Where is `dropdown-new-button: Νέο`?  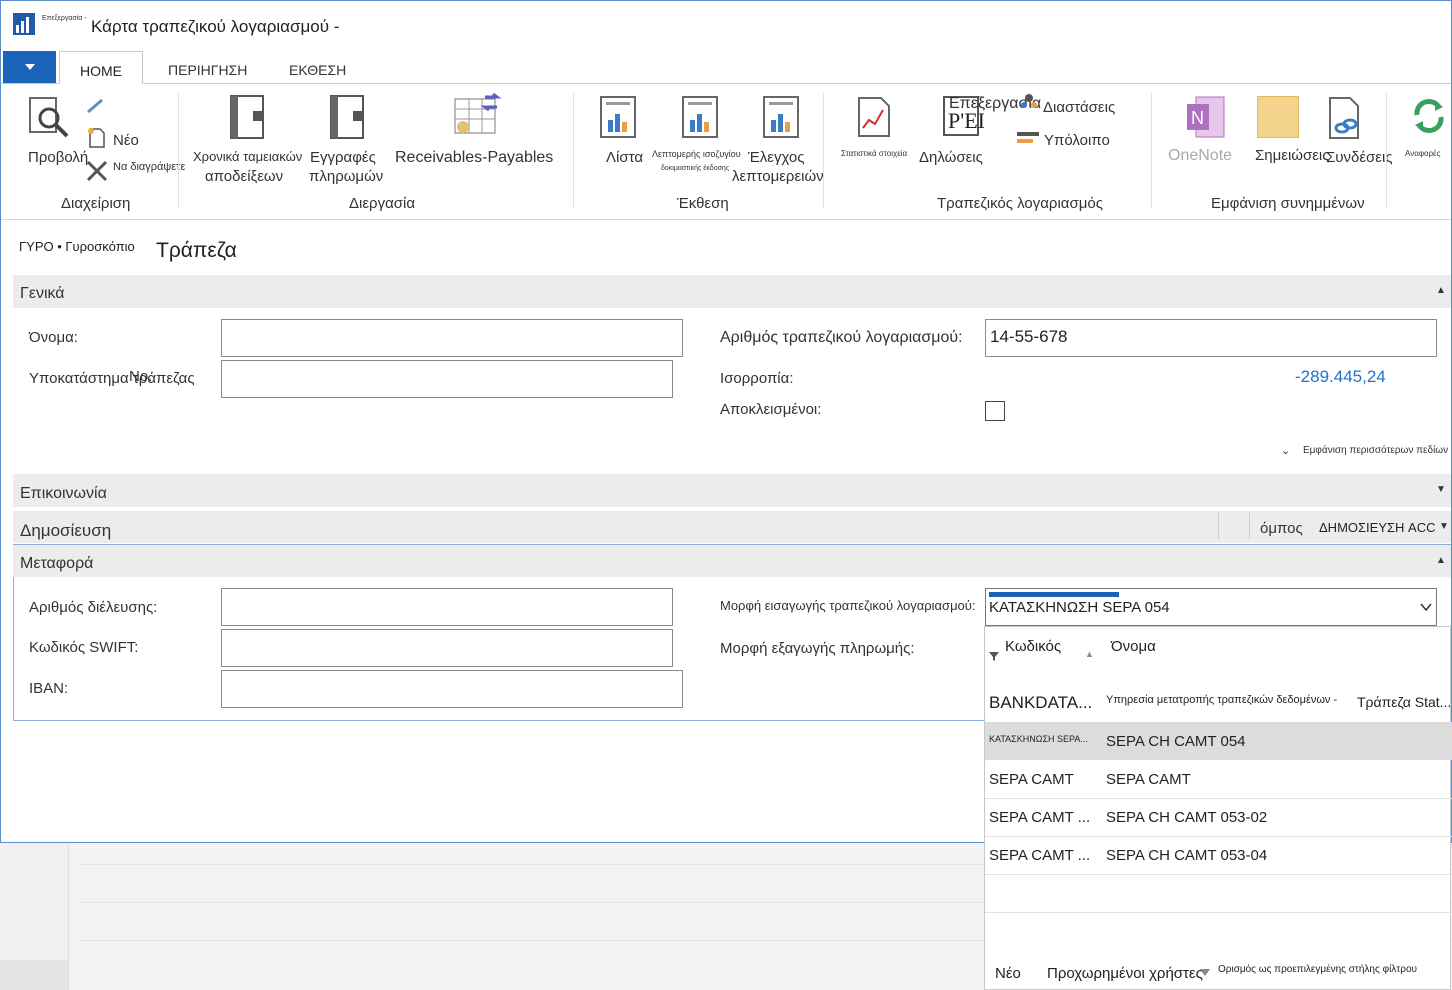 dropdown-new-button: Νέο is located at coordinates (1008, 973).